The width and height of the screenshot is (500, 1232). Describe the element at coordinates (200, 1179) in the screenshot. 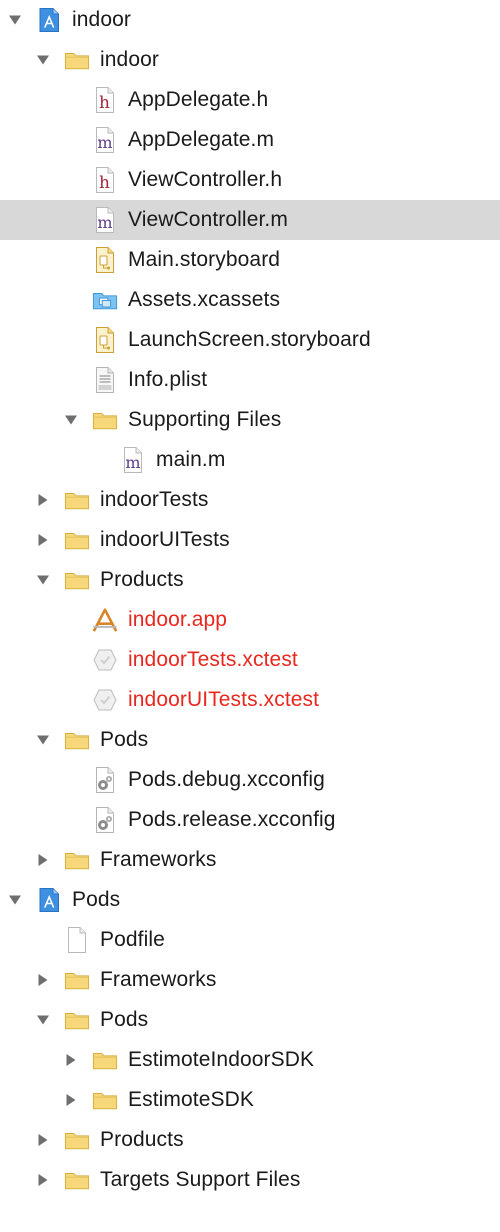

I see `tree-item-label: Targets Support Files` at that location.